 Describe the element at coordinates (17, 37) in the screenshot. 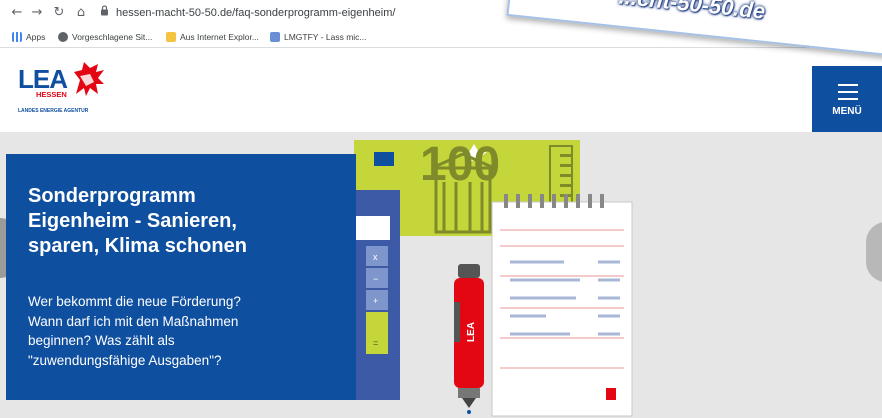

I see `apps-grid-icon` at that location.